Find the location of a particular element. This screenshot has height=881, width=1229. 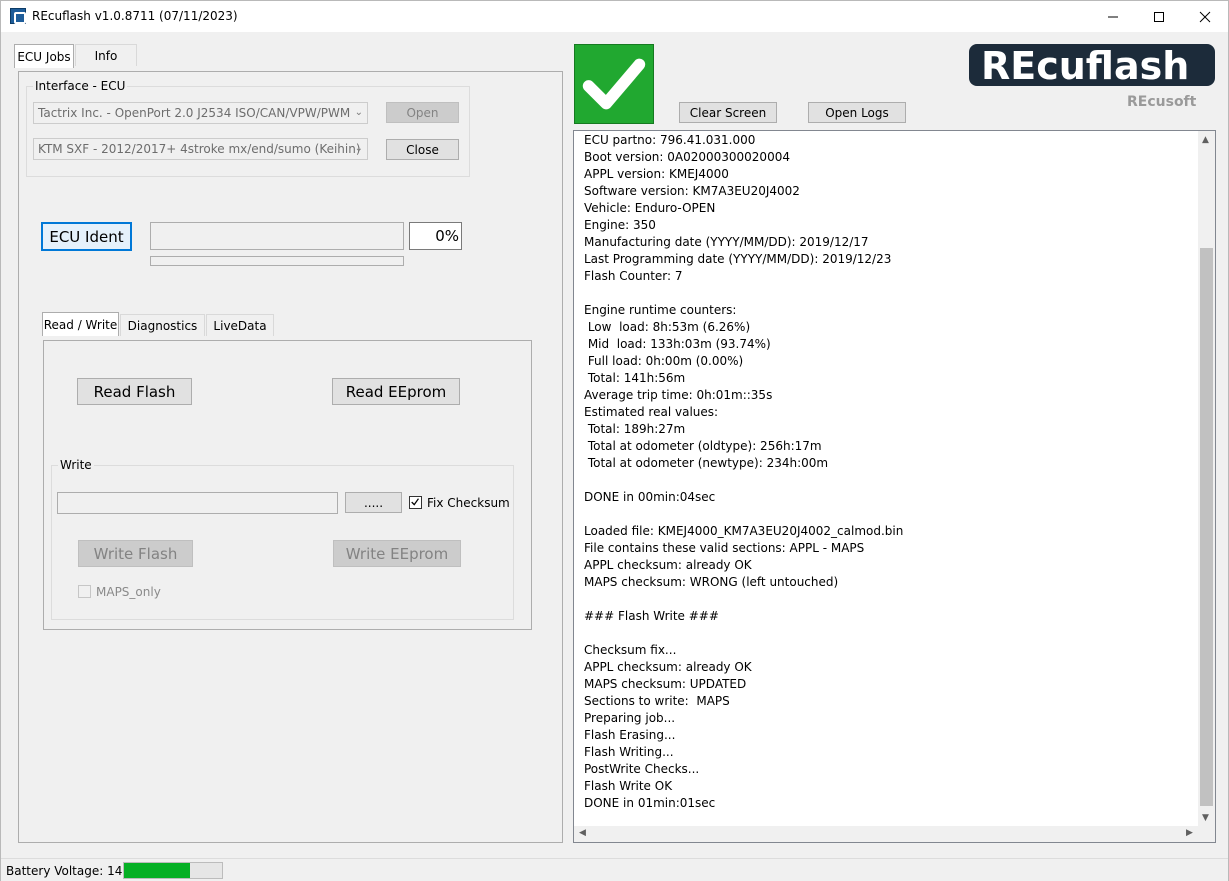

log-line: DONE in 01min:01sec is located at coordinates (650, 803).